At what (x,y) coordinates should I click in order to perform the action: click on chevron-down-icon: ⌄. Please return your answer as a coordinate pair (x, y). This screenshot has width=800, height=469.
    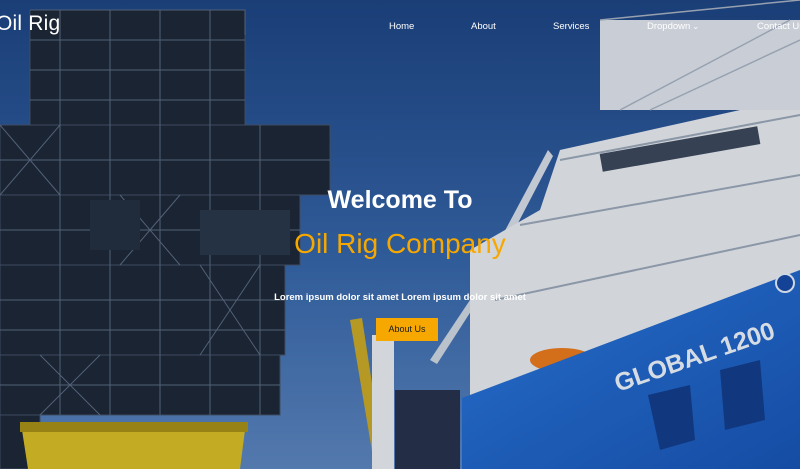
    Looking at the image, I should click on (696, 26).